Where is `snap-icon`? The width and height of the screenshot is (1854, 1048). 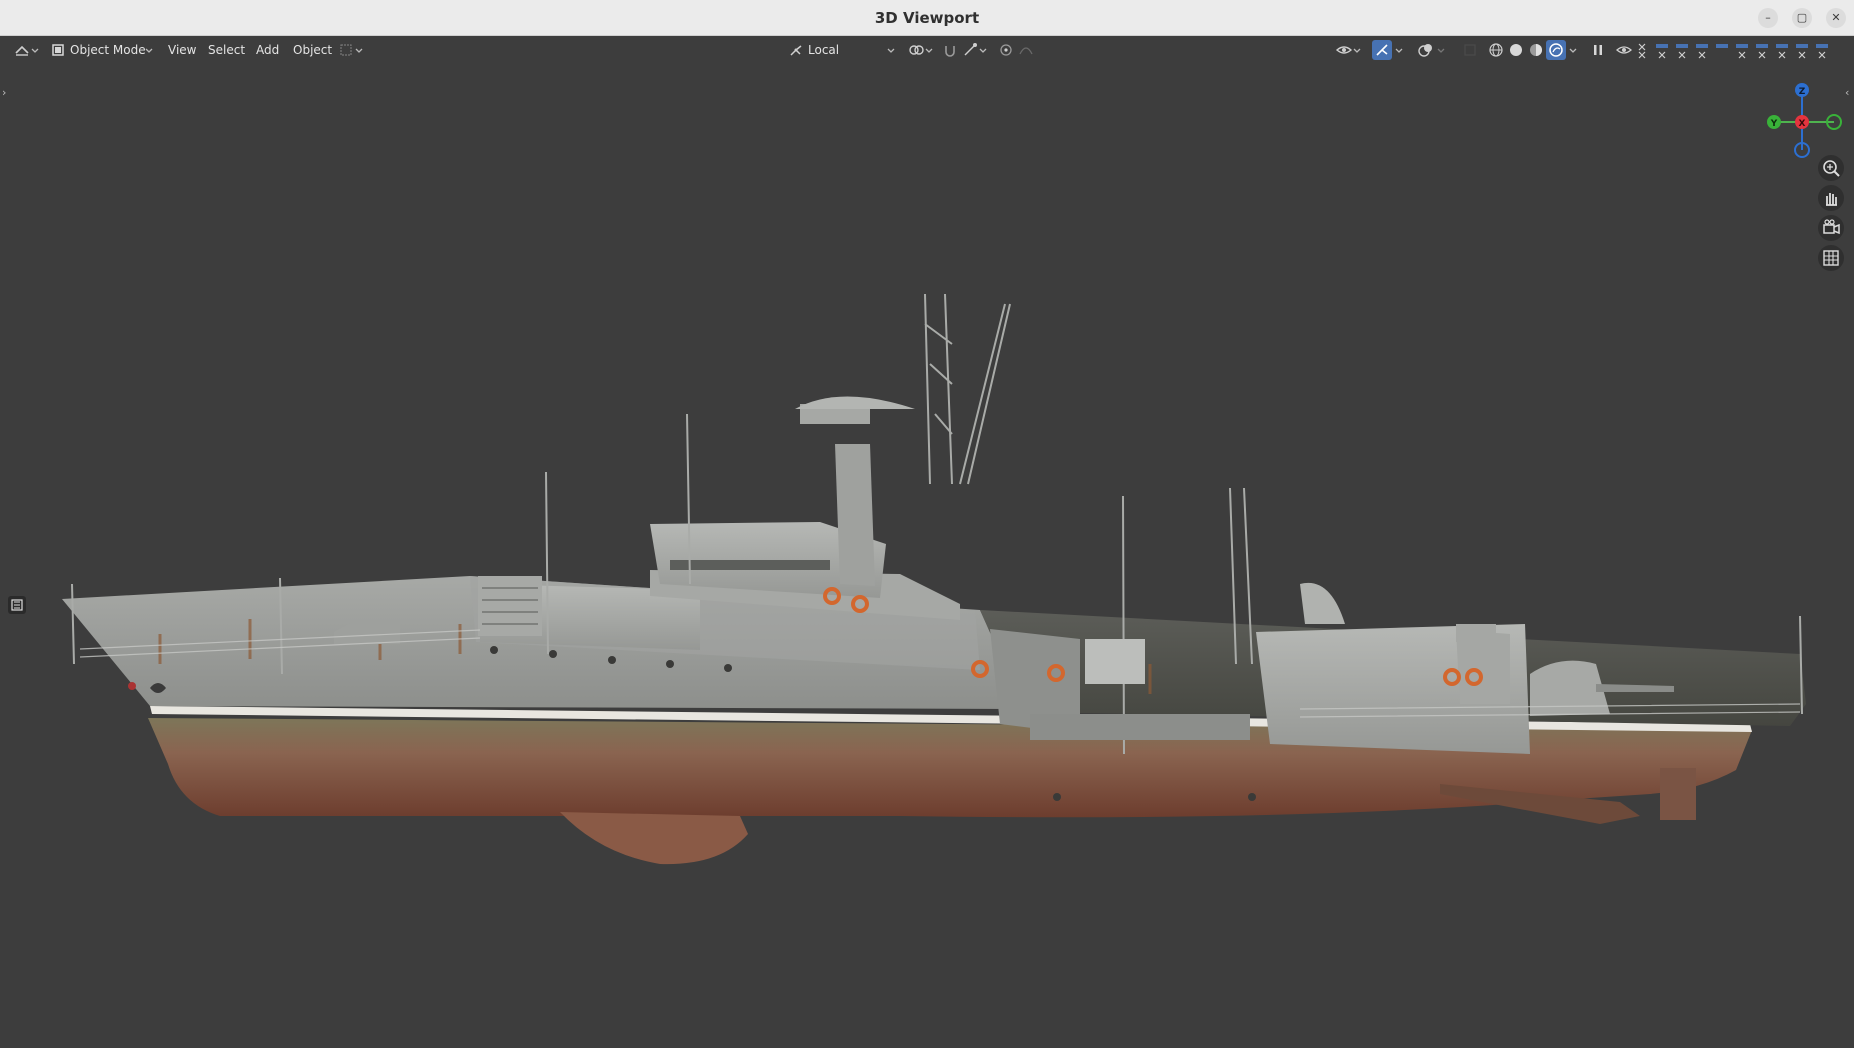
snap-icon is located at coordinates (950, 50).